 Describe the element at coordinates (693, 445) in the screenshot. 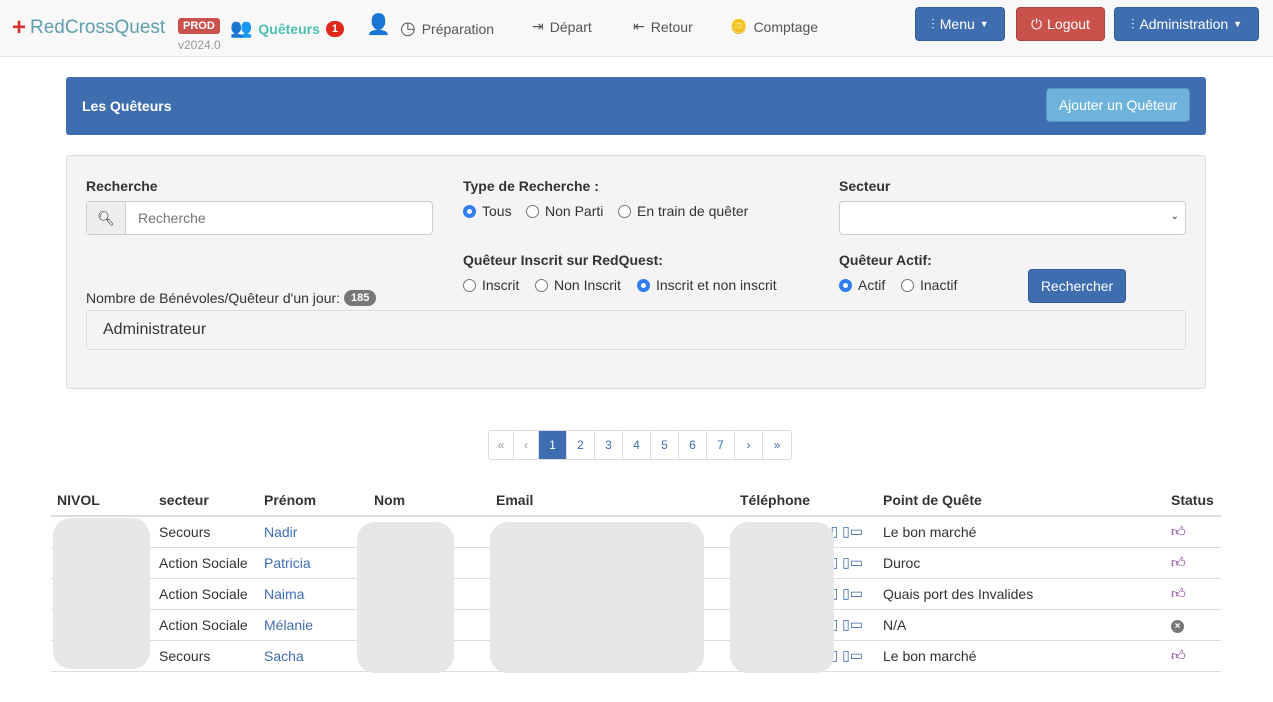

I see `page-6: 6` at that location.